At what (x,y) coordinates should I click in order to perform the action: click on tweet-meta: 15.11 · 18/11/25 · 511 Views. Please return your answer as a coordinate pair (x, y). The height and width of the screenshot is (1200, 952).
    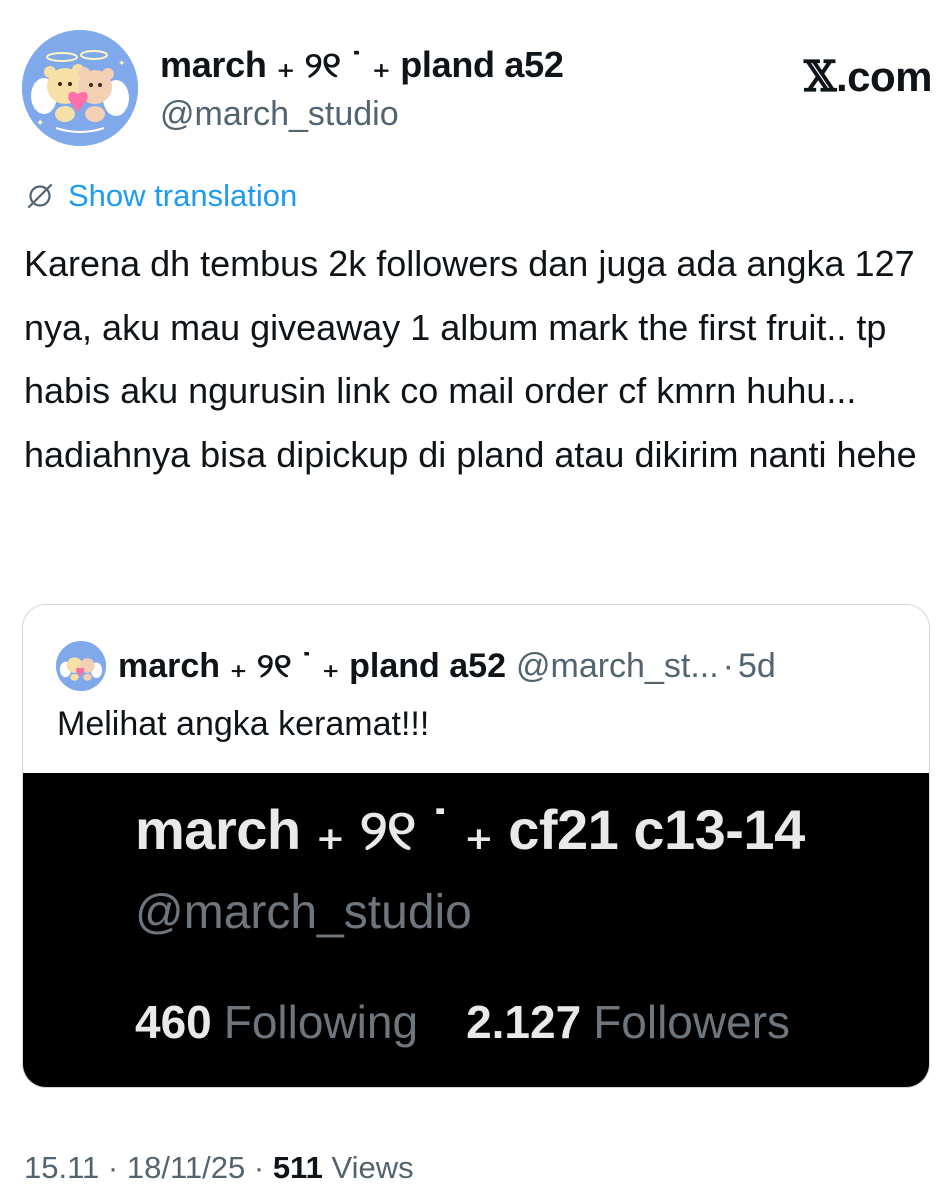
    Looking at the image, I should click on (219, 1168).